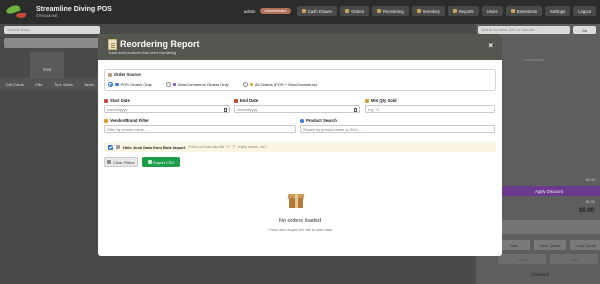 The image size is (600, 284). I want to click on inventory-icon, so click(418, 11).